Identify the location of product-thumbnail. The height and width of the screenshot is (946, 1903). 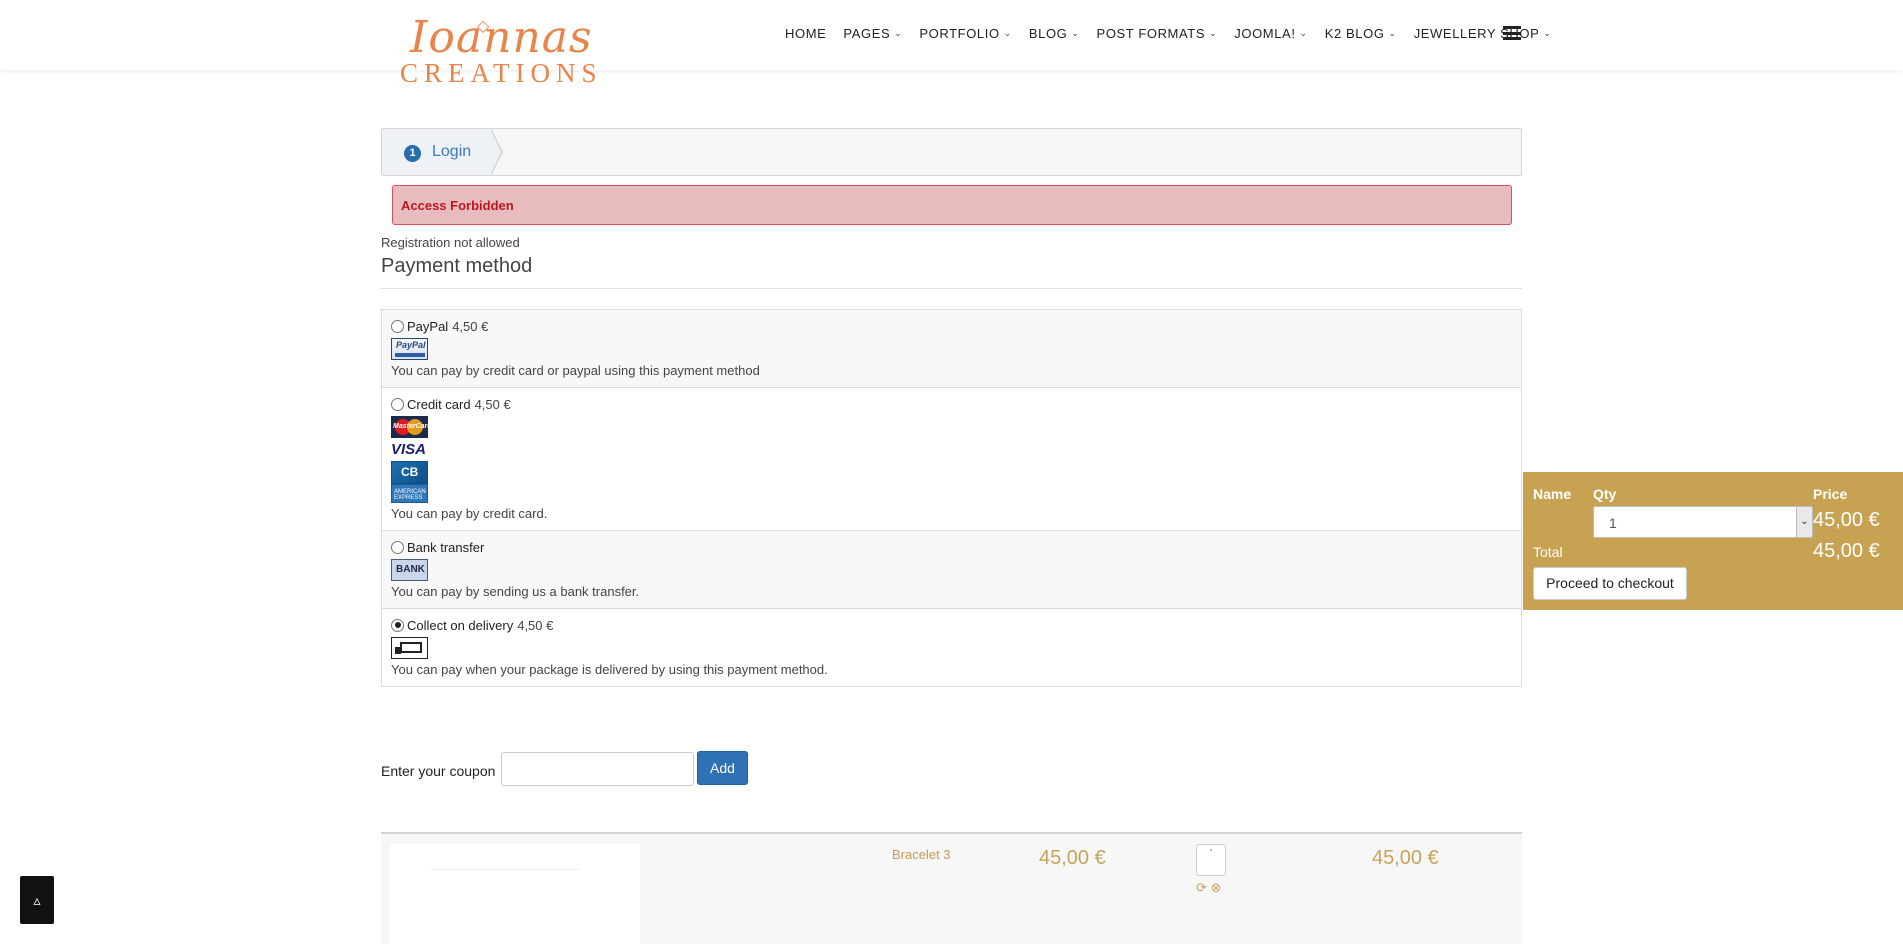
(515, 895).